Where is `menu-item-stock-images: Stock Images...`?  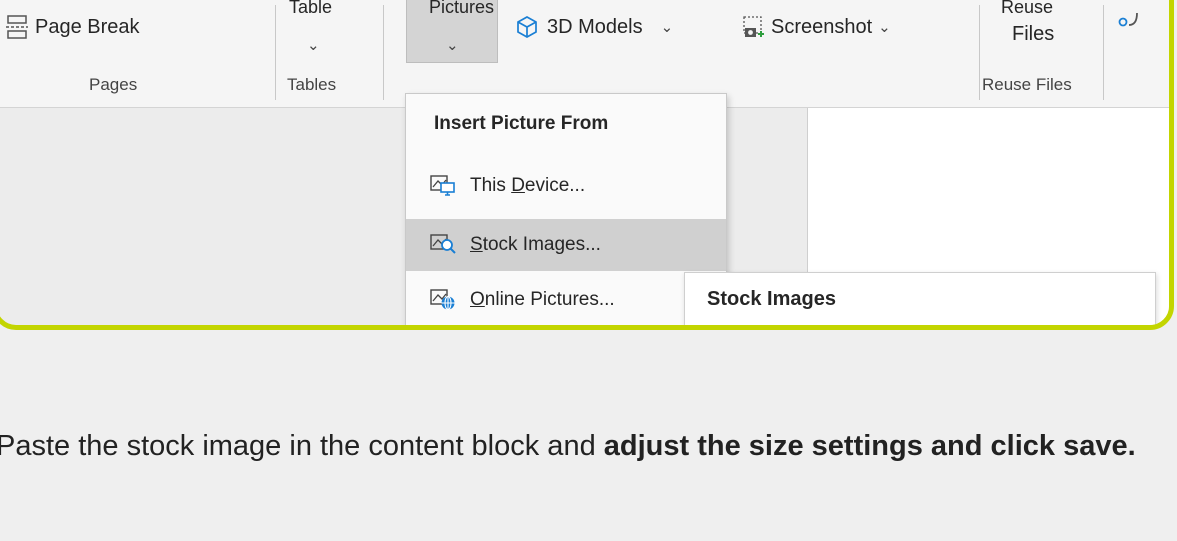
menu-item-stock-images: Stock Images... is located at coordinates (566, 245).